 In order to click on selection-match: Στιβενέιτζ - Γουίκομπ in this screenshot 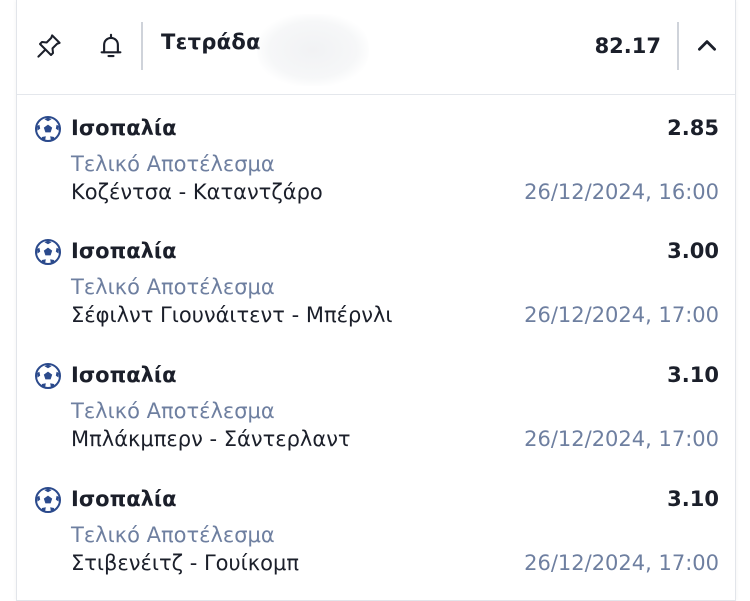, I will do `click(185, 563)`.